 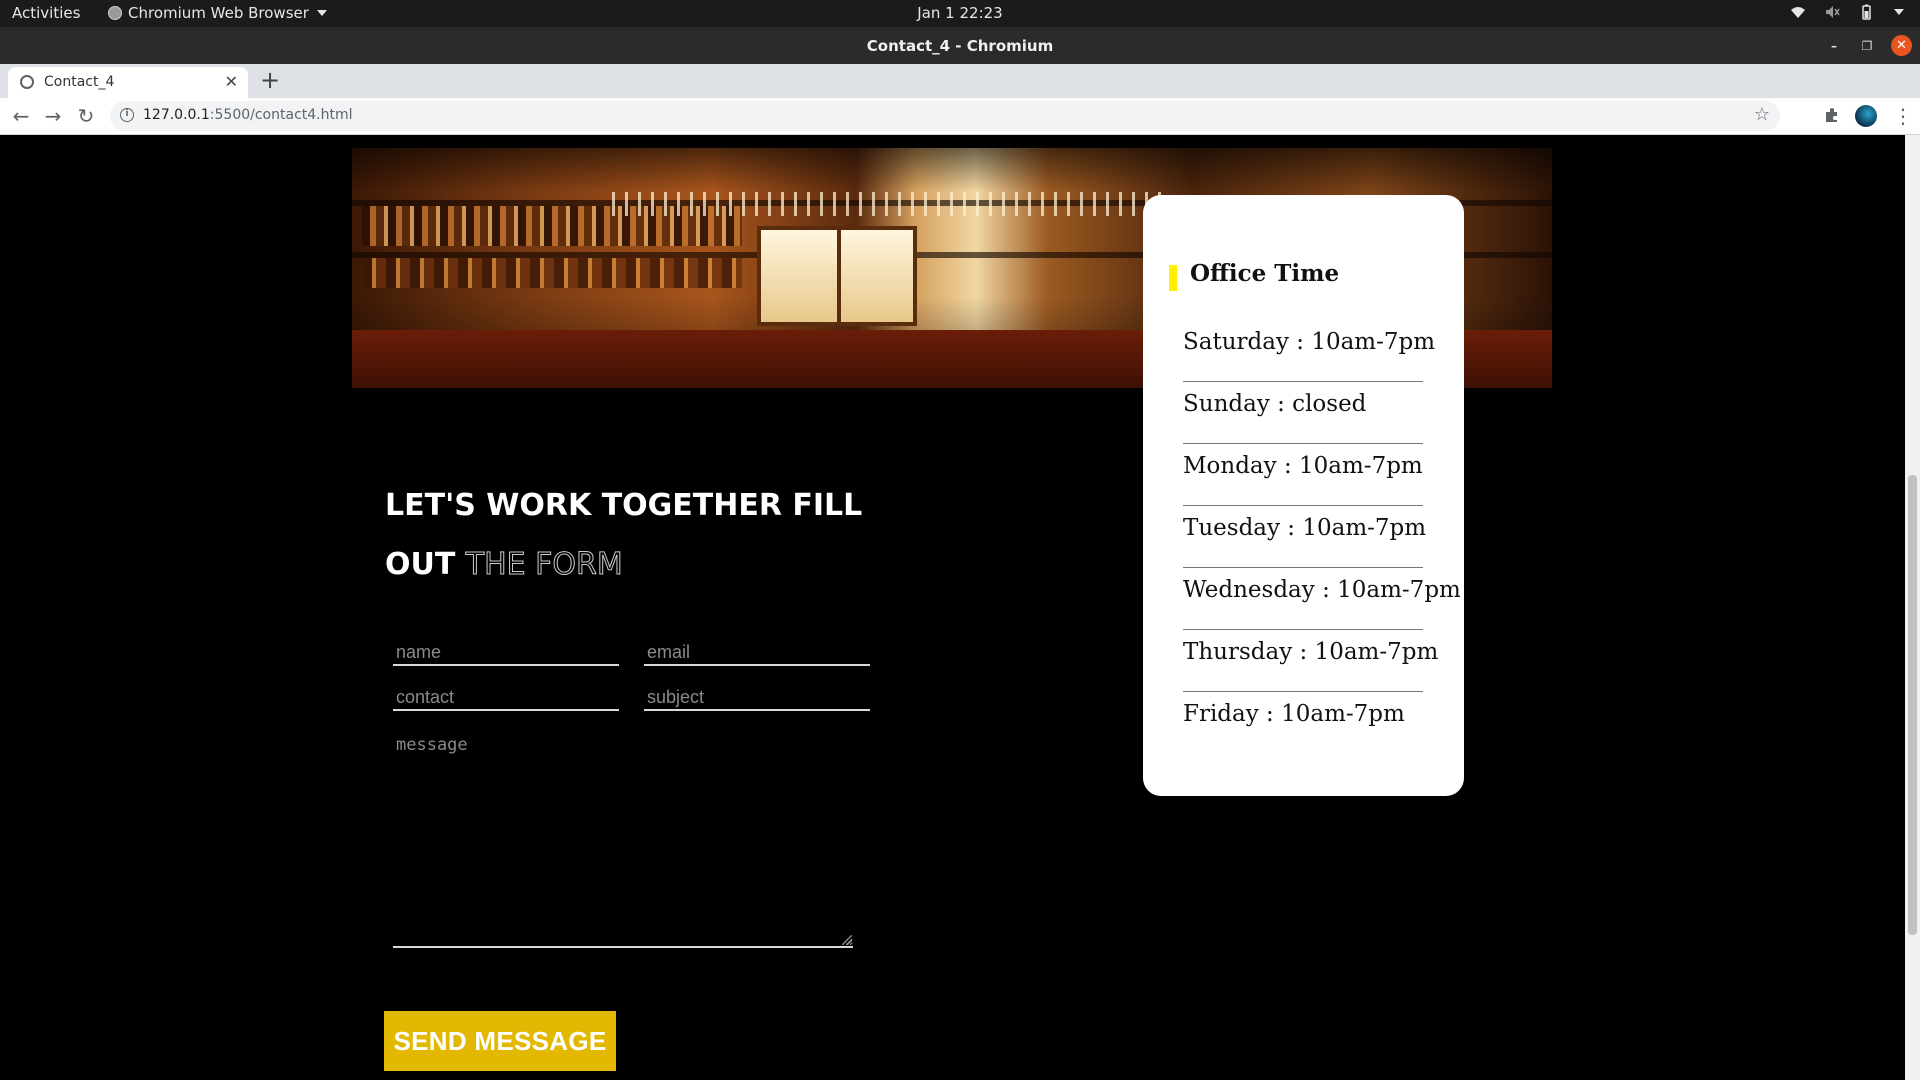 I want to click on close-window-button: ✕, so click(x=1901, y=45).